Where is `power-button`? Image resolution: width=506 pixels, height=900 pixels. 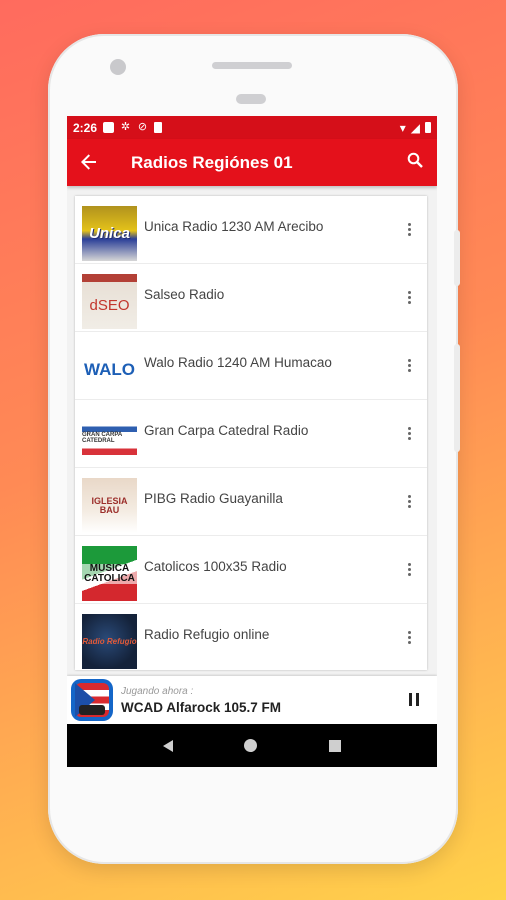
power-button is located at coordinates (457, 398).